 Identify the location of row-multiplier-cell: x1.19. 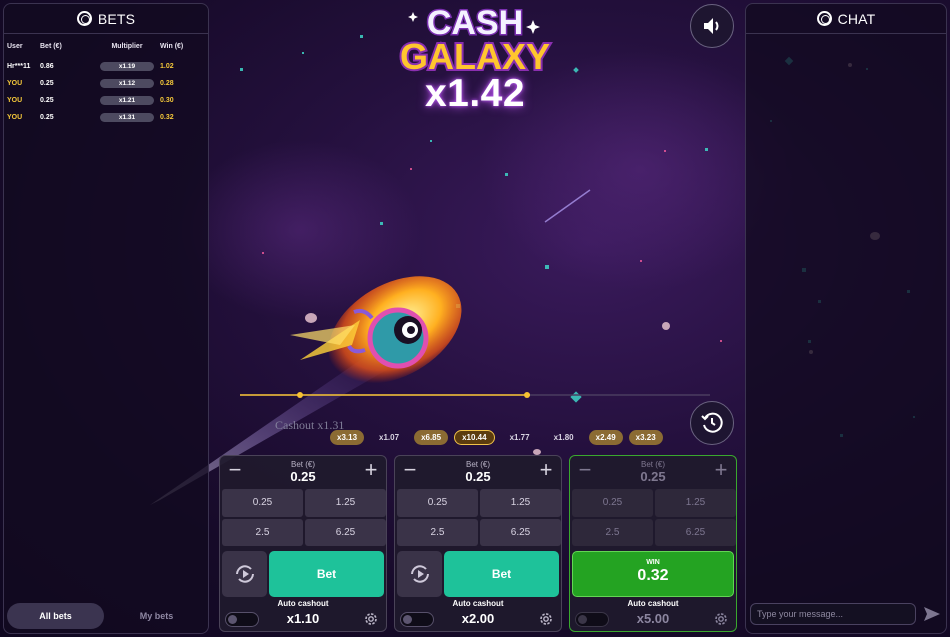
(127, 66).